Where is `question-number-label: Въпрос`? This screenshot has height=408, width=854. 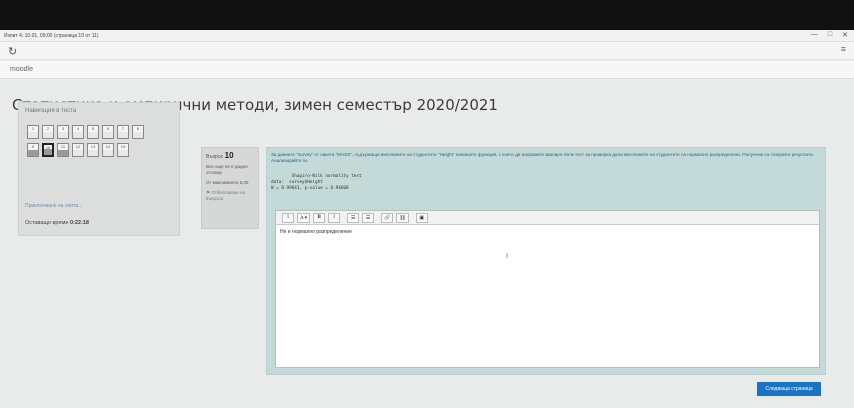
question-number-label: Въпрос is located at coordinates (215, 157).